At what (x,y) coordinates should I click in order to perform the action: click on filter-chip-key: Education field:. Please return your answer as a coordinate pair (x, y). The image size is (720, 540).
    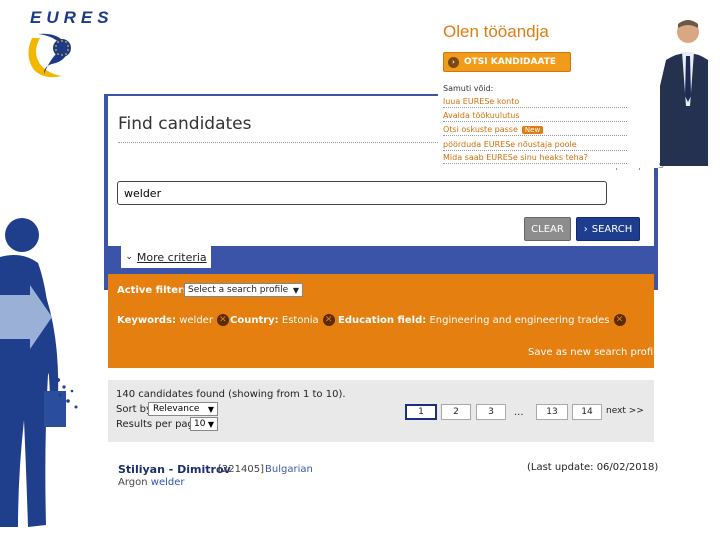
    Looking at the image, I should click on (382, 320).